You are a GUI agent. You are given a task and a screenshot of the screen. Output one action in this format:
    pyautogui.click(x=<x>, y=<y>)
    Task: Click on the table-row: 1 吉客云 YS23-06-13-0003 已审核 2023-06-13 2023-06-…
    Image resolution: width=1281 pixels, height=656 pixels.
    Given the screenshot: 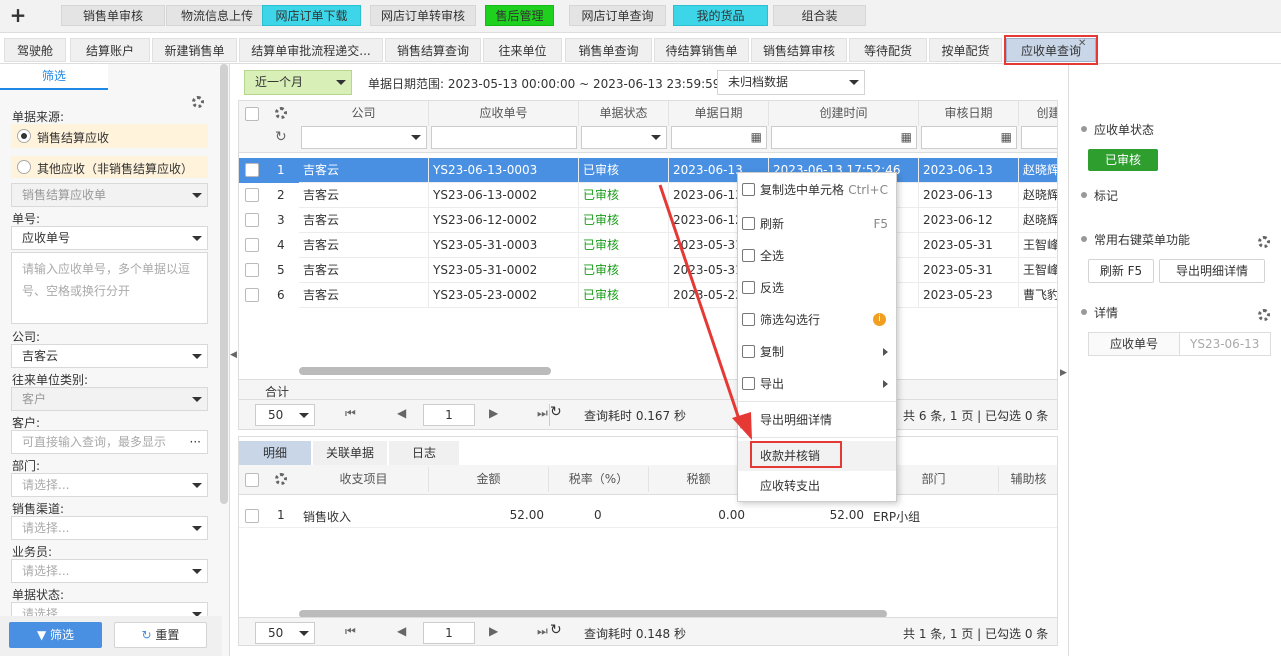 What is the action you would take?
    pyautogui.click(x=648, y=170)
    